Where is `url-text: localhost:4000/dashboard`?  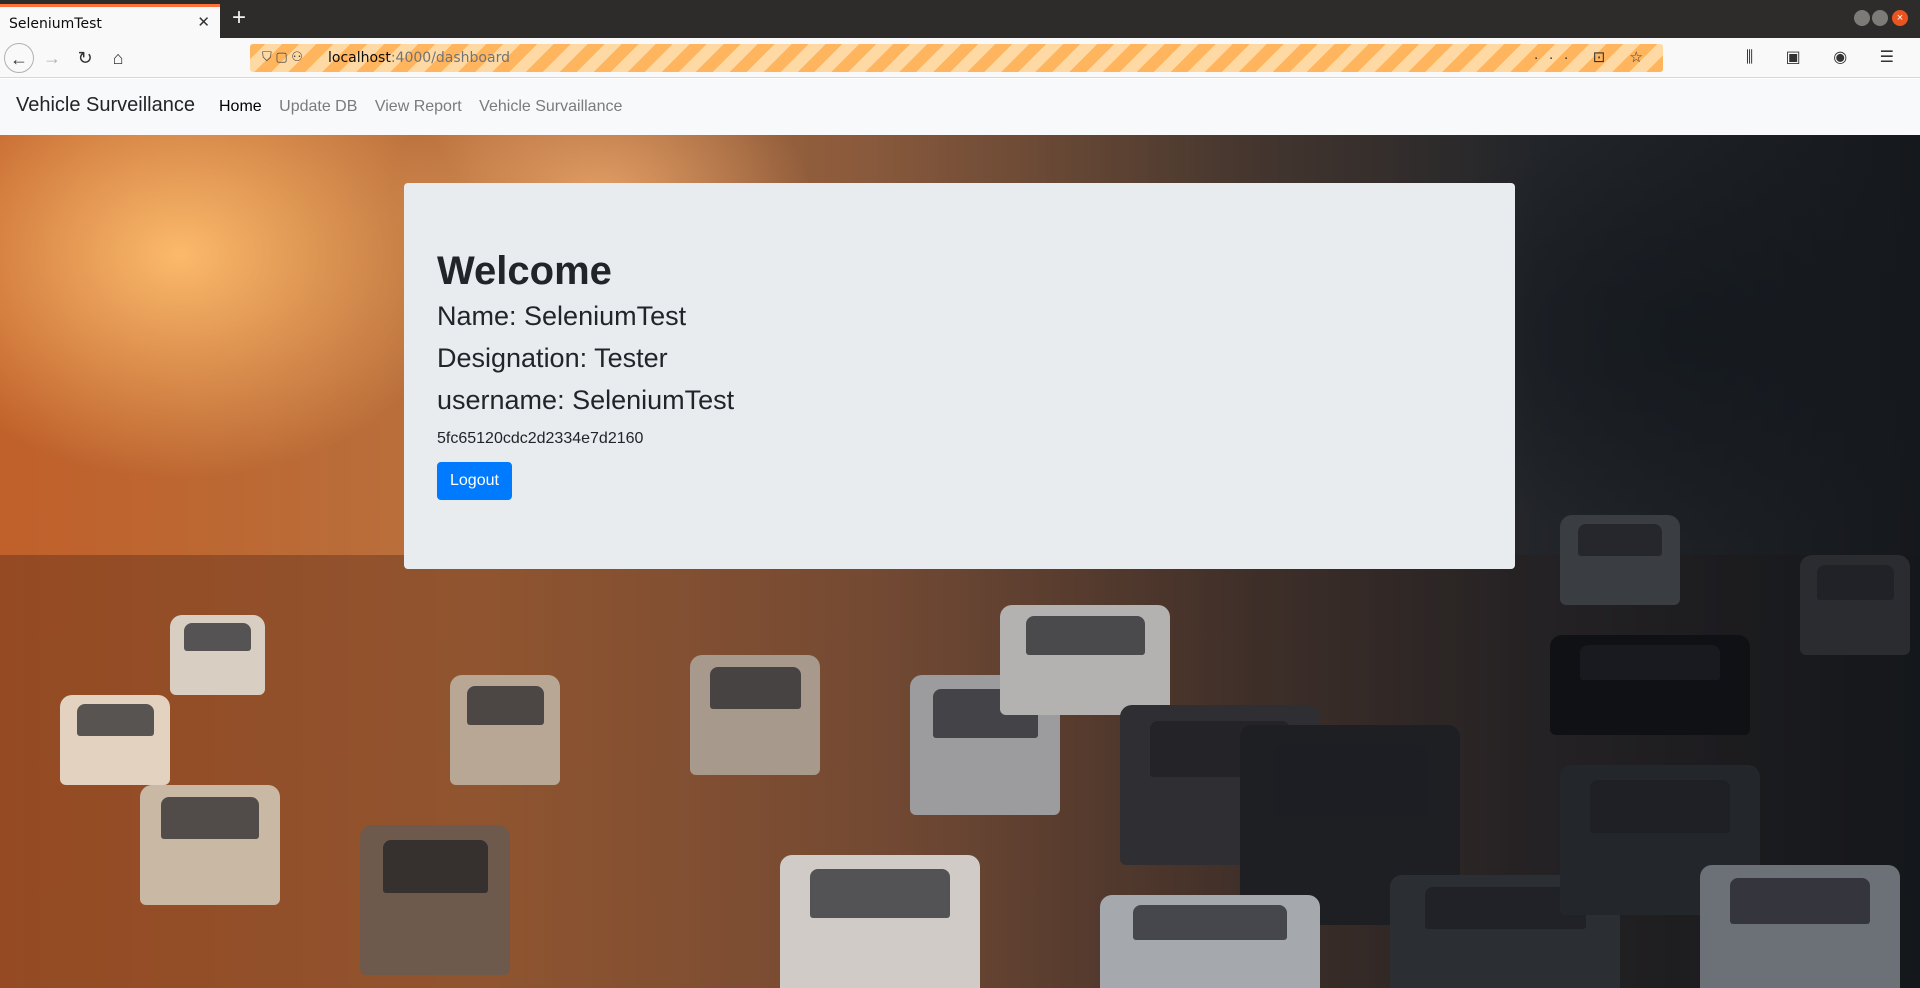
url-text: localhost:4000/dashboard is located at coordinates (419, 58).